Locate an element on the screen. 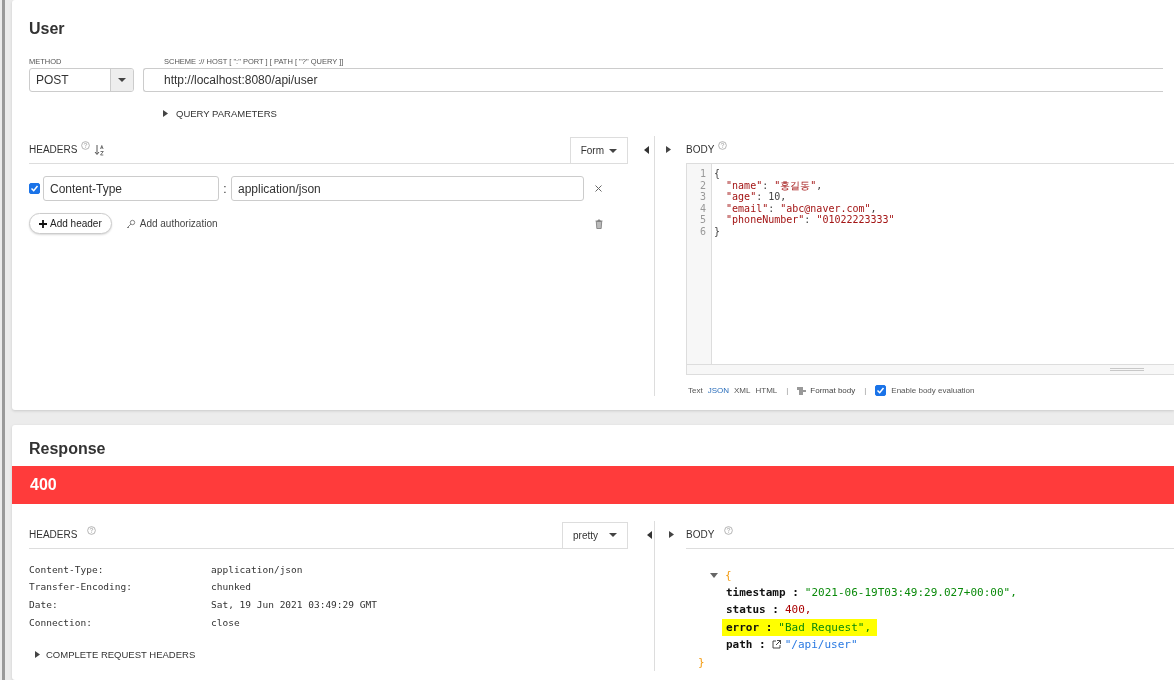 Image resolution: width=1174 pixels, height=680 pixels. header-name: Date: is located at coordinates (44, 605).